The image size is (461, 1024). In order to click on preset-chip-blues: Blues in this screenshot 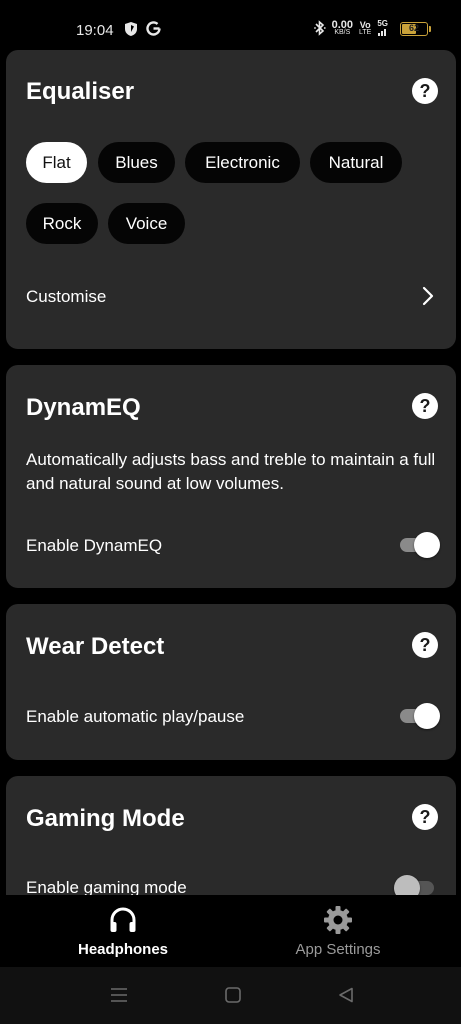, I will do `click(136, 162)`.